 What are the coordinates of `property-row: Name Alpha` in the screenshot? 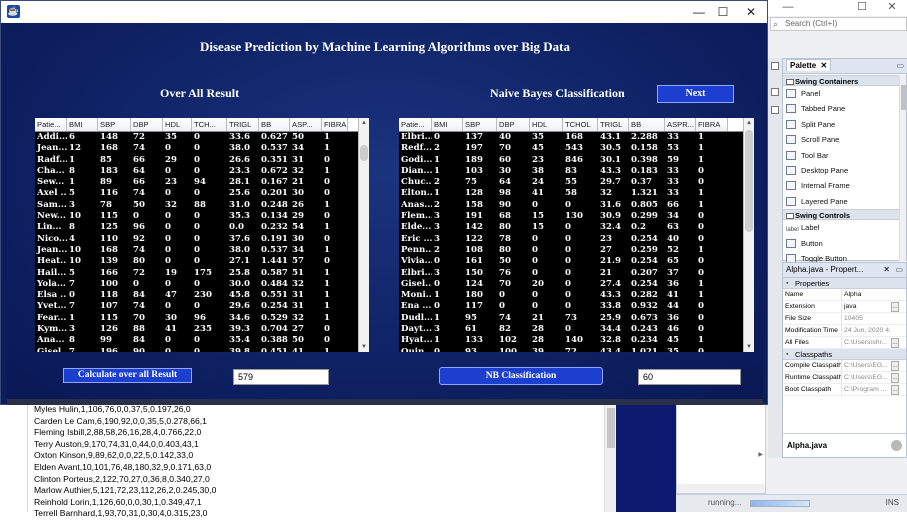 It's located at (844, 295).